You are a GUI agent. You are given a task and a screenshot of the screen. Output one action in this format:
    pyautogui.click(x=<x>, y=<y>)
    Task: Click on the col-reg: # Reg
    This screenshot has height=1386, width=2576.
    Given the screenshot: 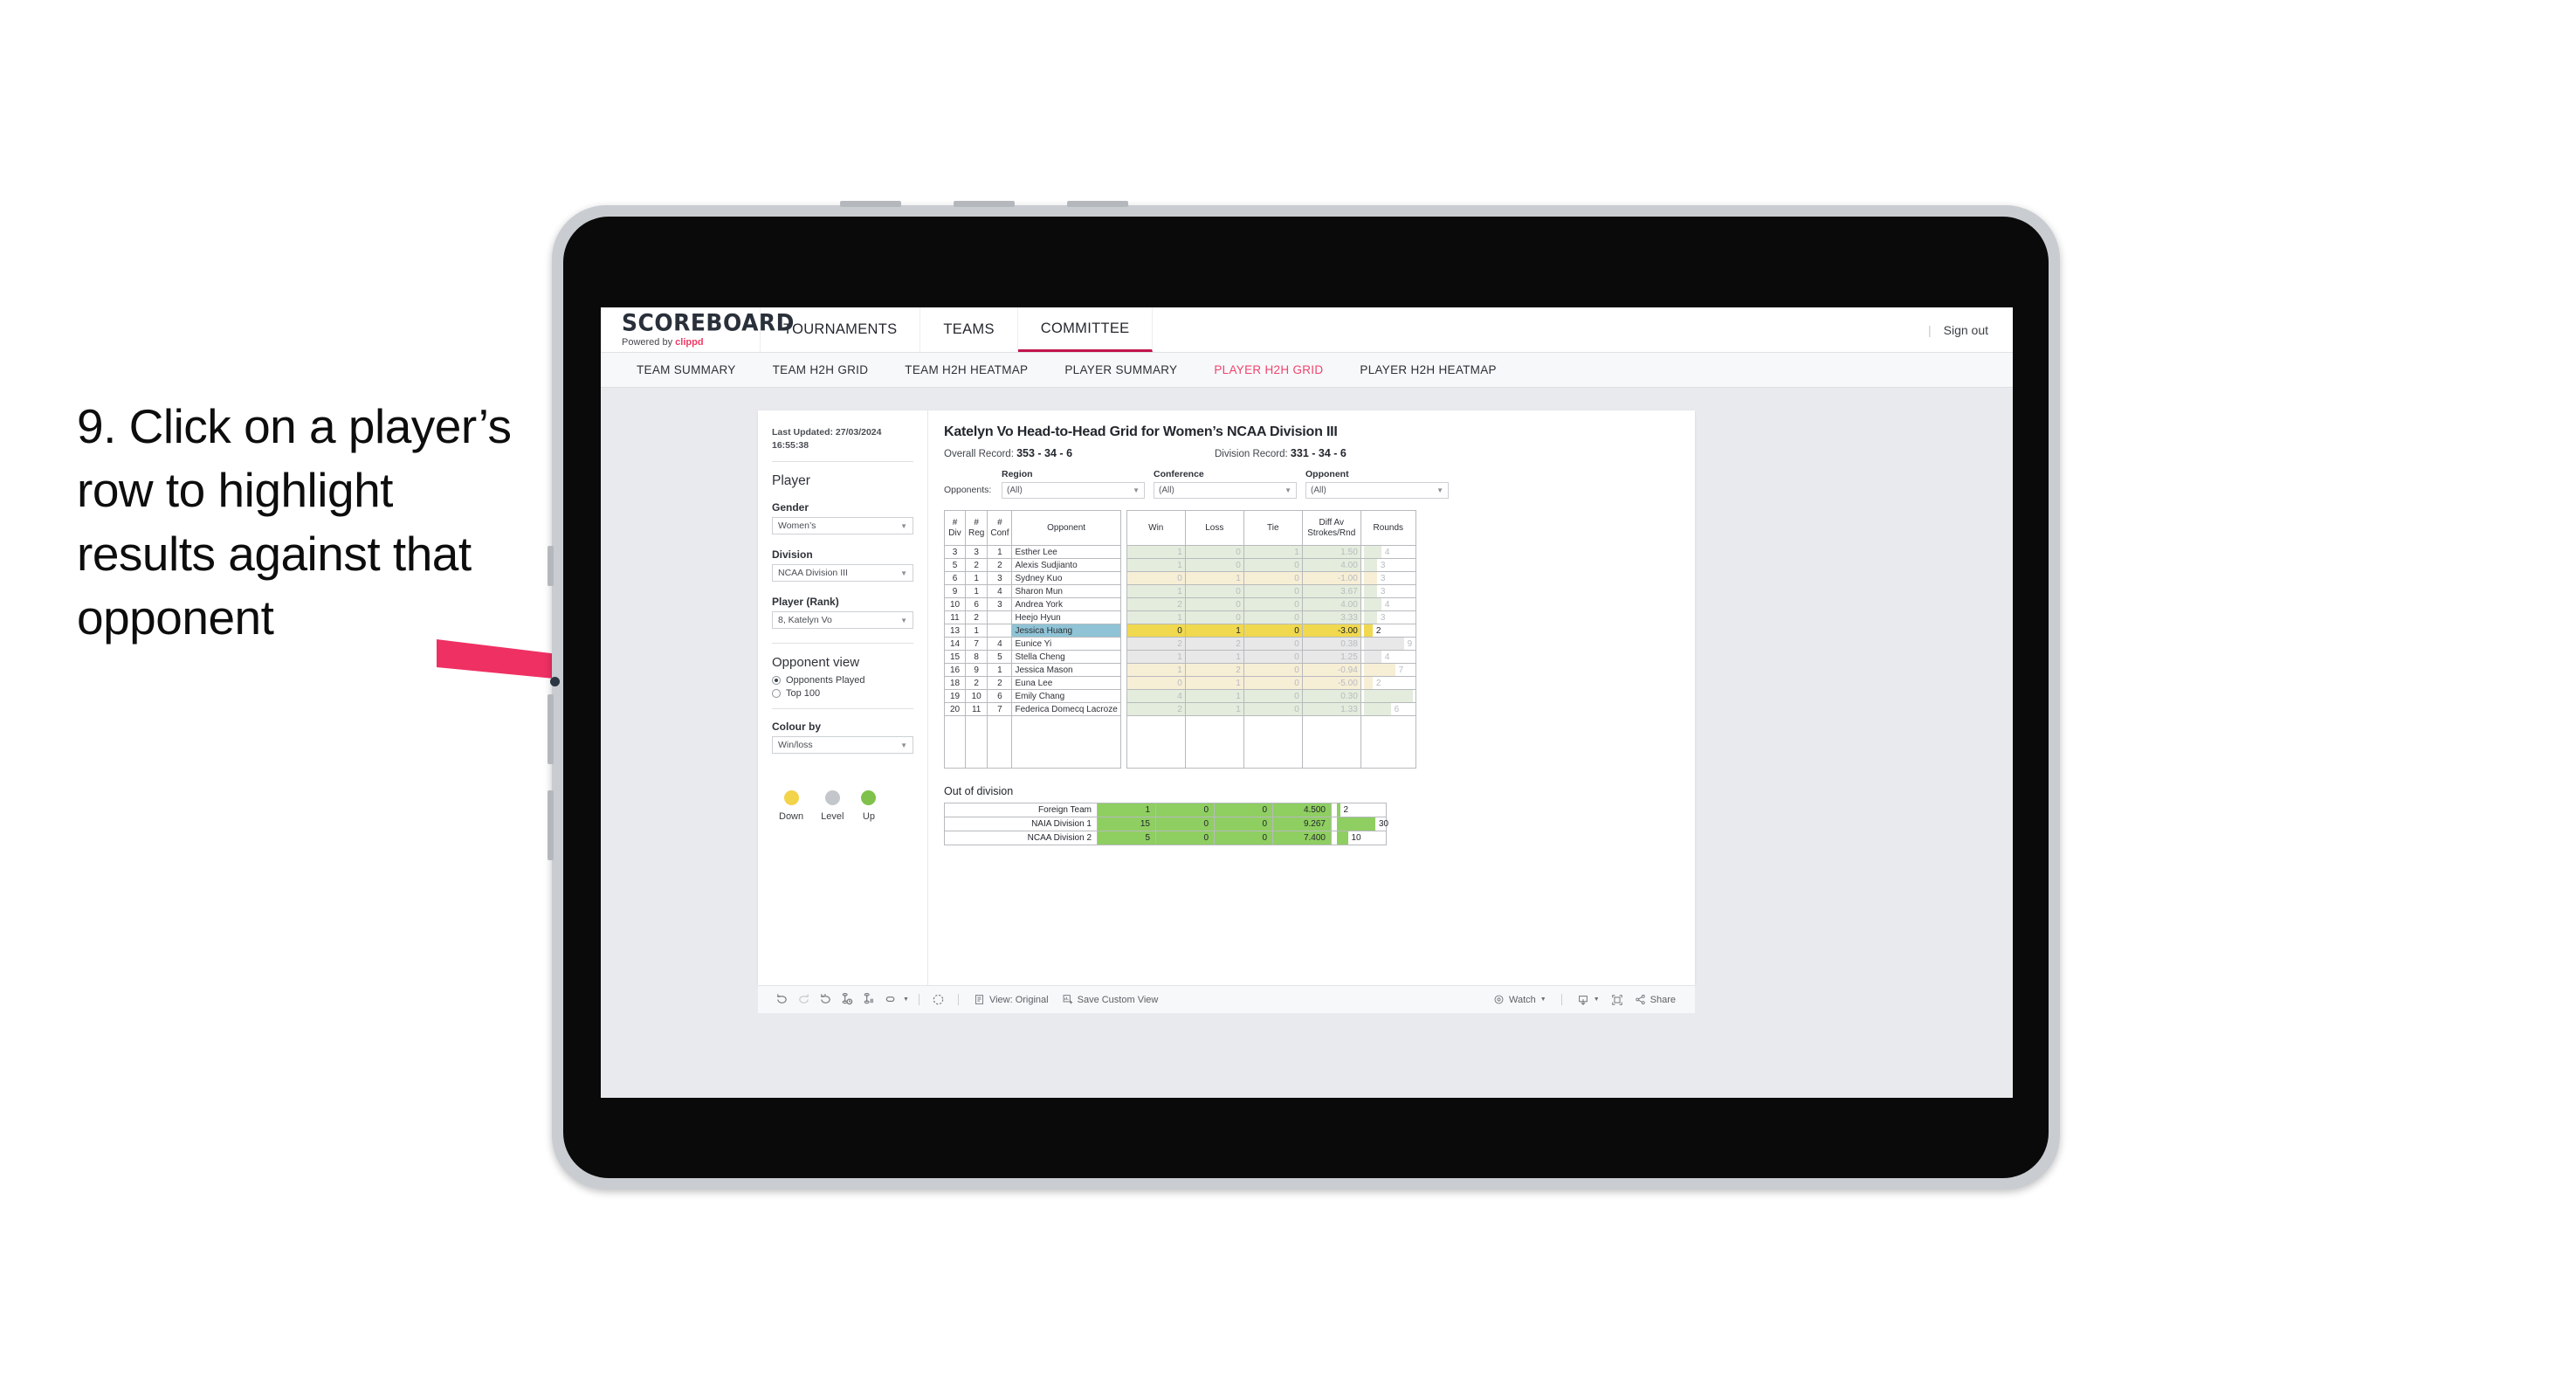 What is the action you would take?
    pyautogui.click(x=976, y=528)
    